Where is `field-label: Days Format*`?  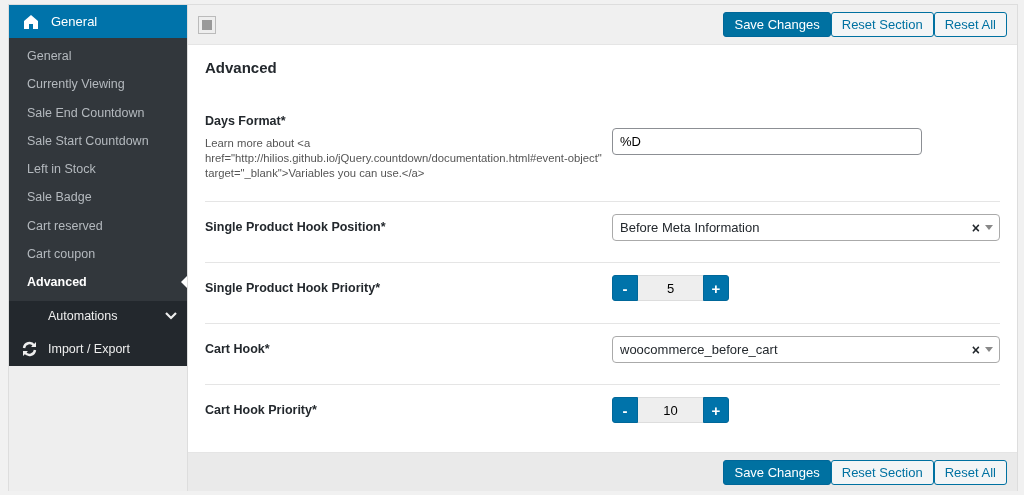
field-label: Days Format* is located at coordinates (246, 121).